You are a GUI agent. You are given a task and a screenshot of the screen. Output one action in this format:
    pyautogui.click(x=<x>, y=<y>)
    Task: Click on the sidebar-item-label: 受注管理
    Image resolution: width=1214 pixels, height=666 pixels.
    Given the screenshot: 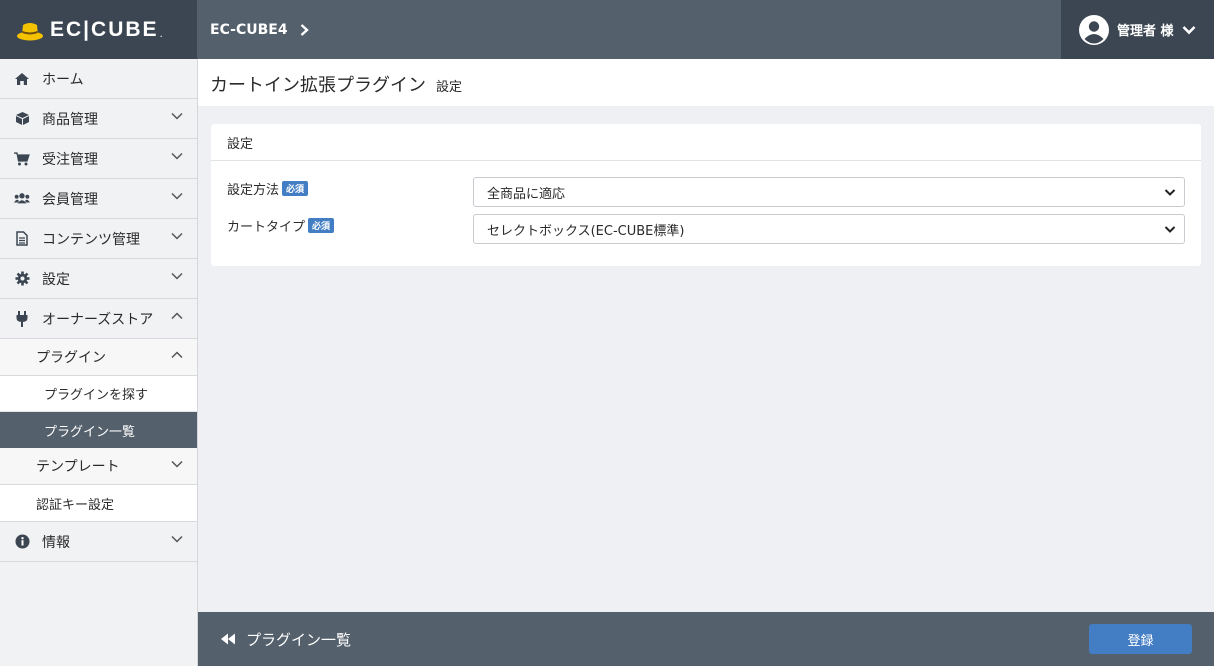 What is the action you would take?
    pyautogui.click(x=70, y=159)
    